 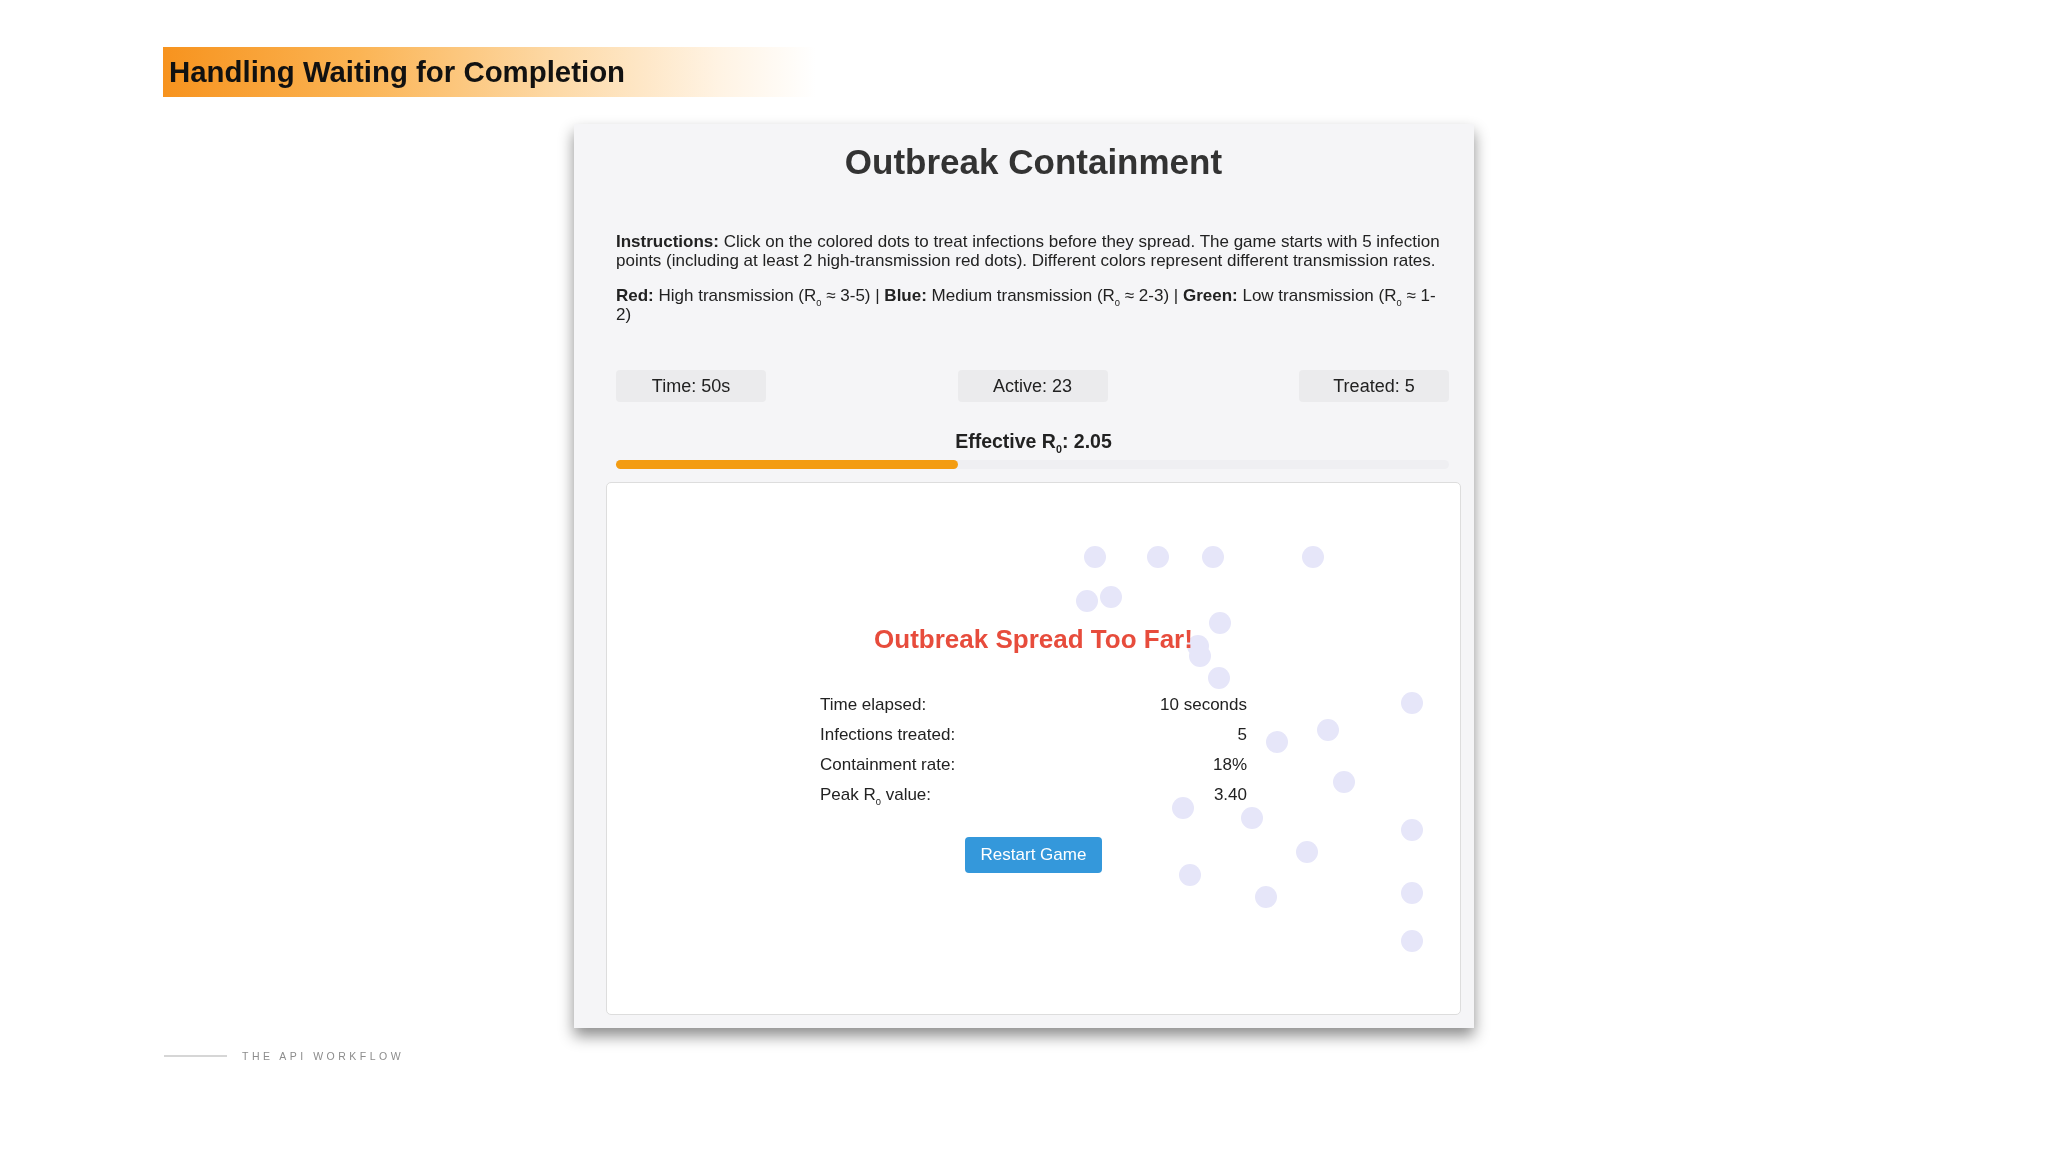 What do you see at coordinates (873, 705) in the screenshot?
I see `result-label: Time elapsed:` at bounding box center [873, 705].